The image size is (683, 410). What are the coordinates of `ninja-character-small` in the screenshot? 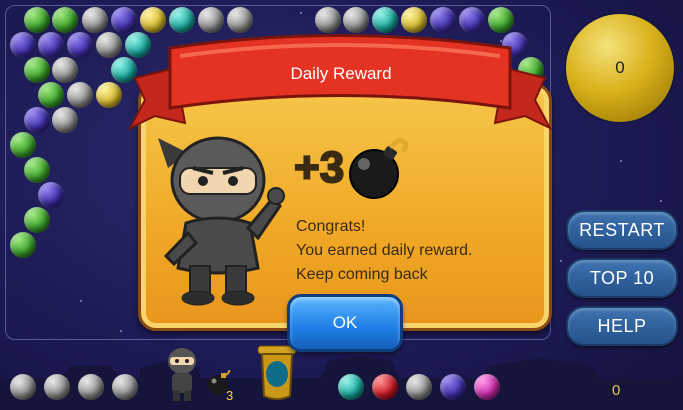 It's located at (182, 374).